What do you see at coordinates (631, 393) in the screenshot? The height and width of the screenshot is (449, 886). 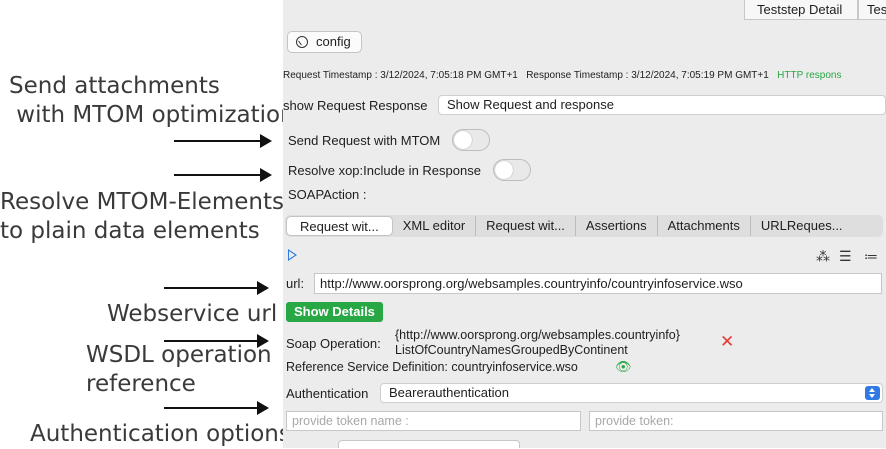 I see `authentication-select: Bearerauthentication` at bounding box center [631, 393].